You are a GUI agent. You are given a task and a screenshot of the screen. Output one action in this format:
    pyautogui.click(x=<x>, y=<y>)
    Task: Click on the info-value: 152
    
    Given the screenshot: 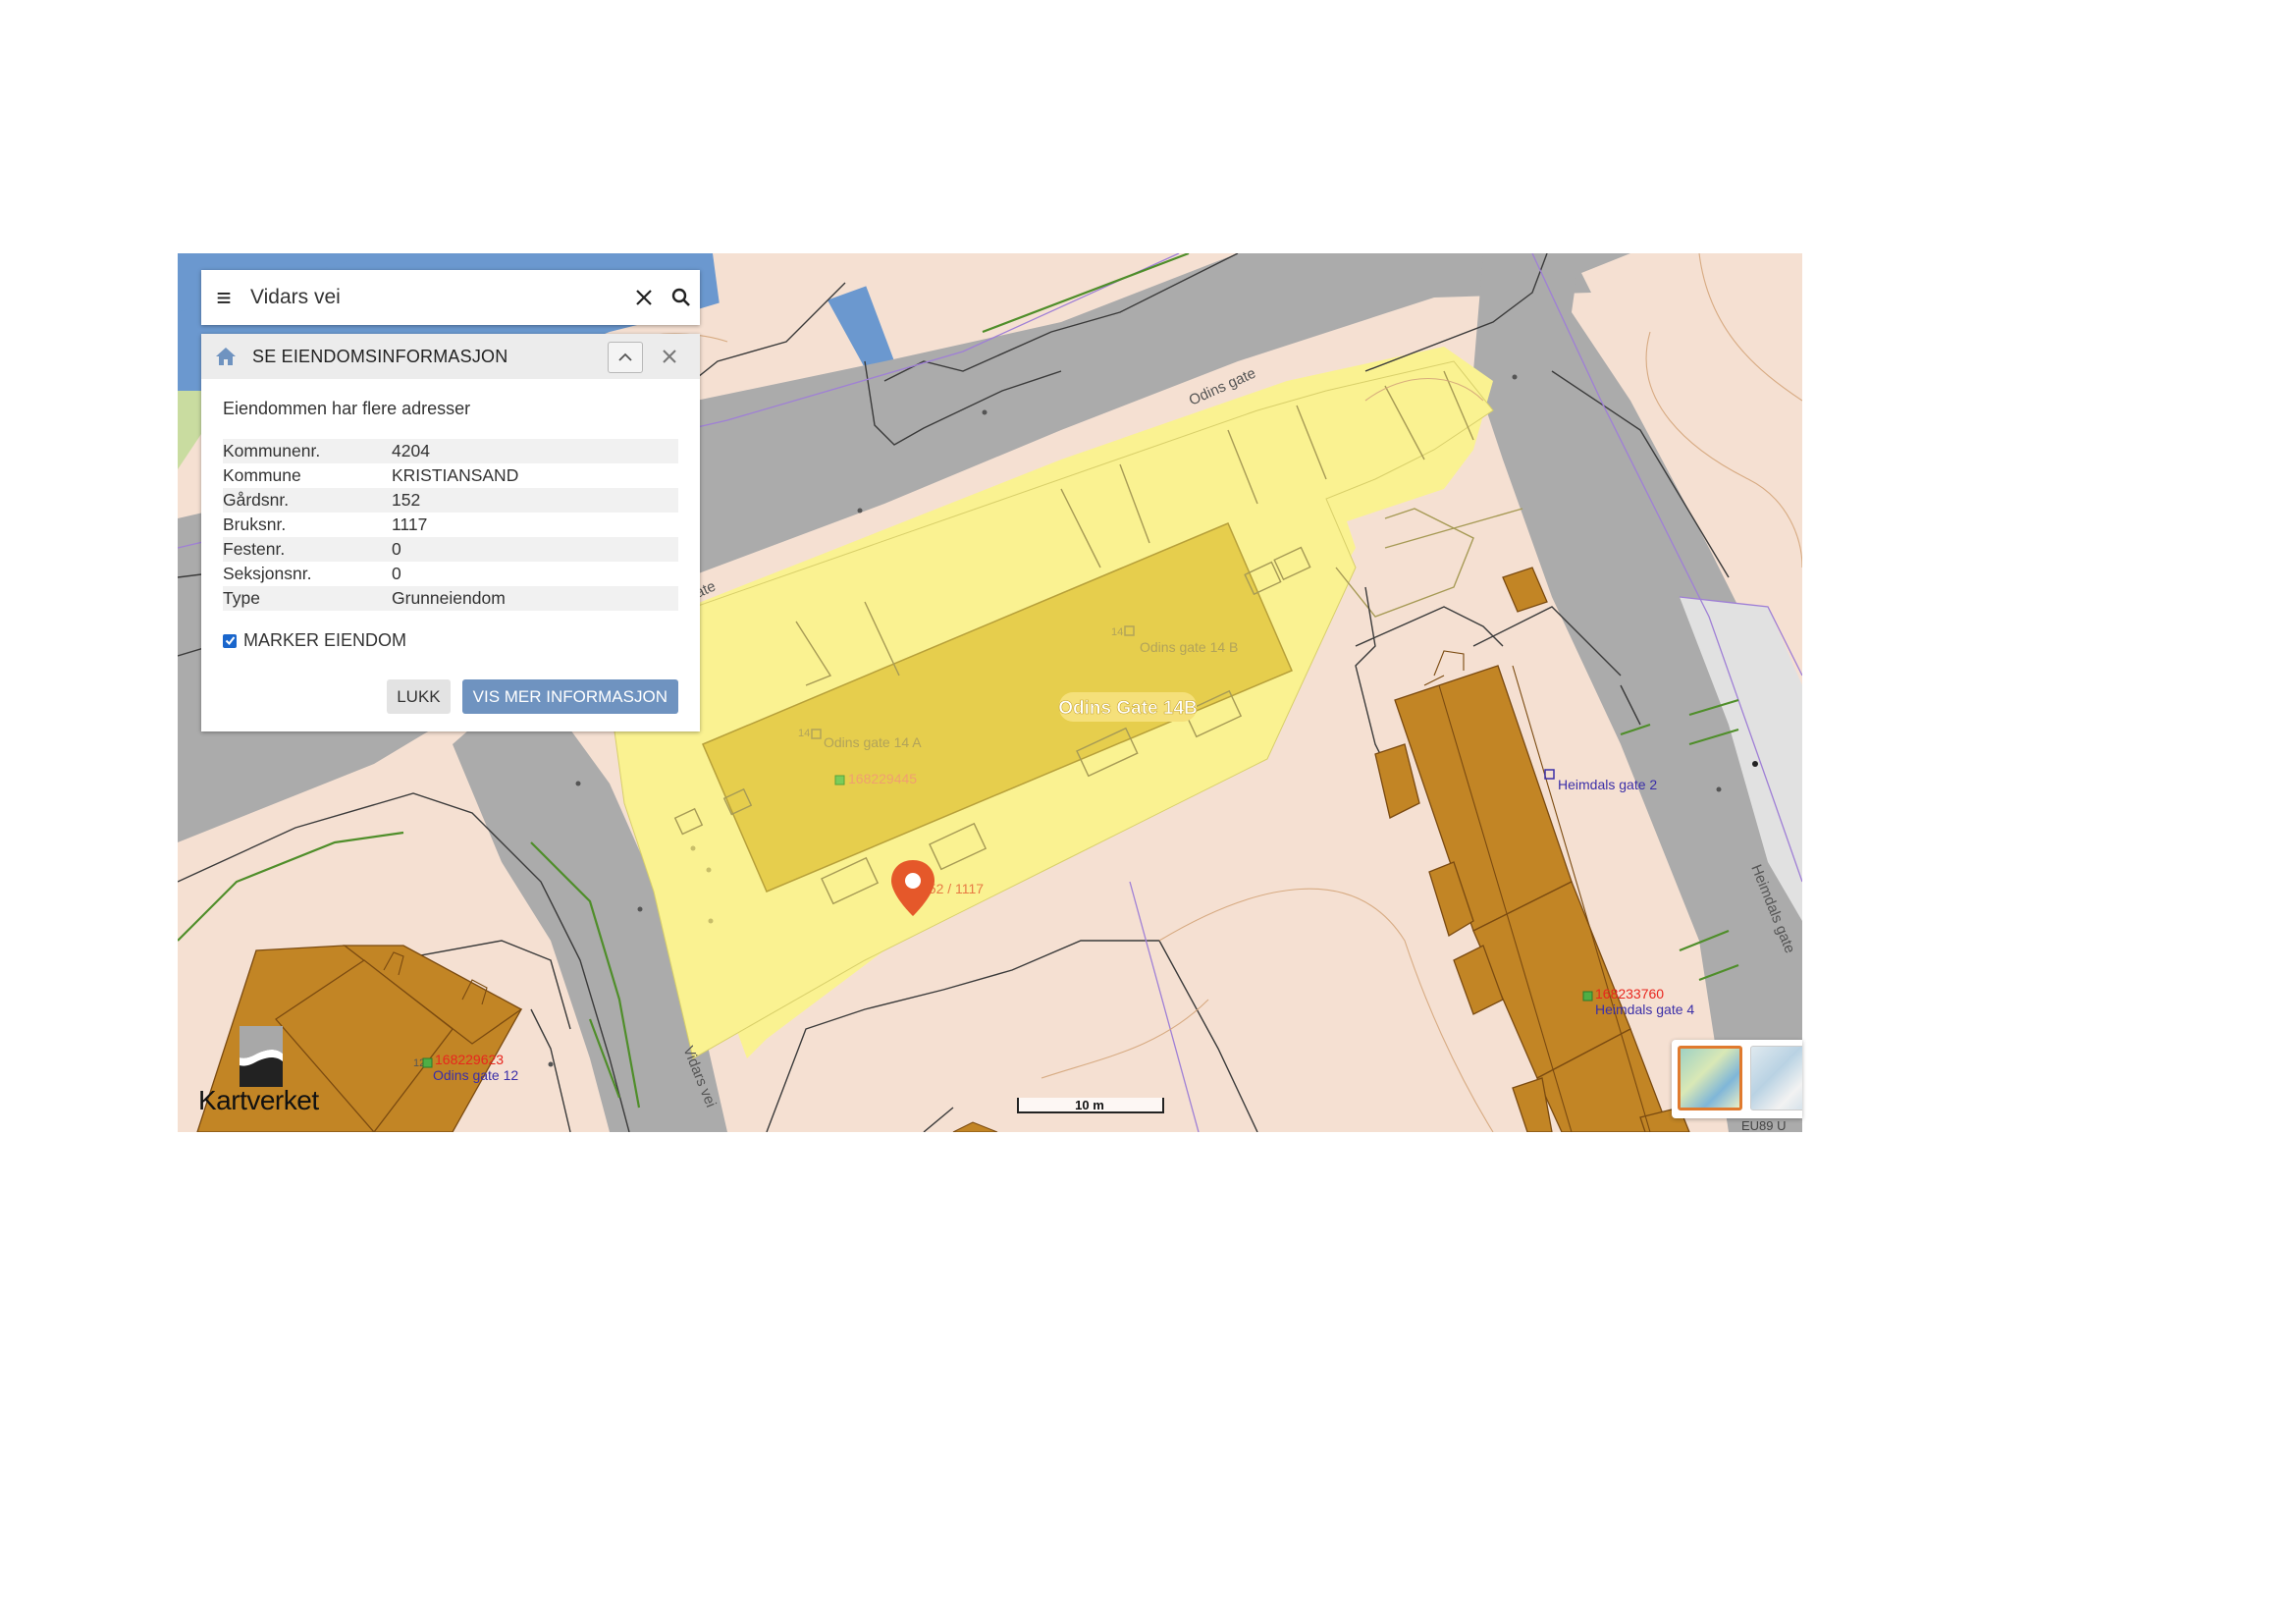 What is the action you would take?
    pyautogui.click(x=535, y=500)
    